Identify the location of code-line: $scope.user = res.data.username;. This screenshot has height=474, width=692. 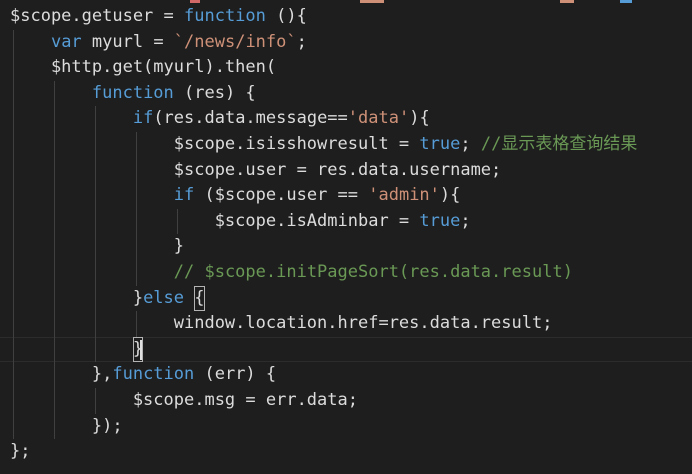
(256, 171).